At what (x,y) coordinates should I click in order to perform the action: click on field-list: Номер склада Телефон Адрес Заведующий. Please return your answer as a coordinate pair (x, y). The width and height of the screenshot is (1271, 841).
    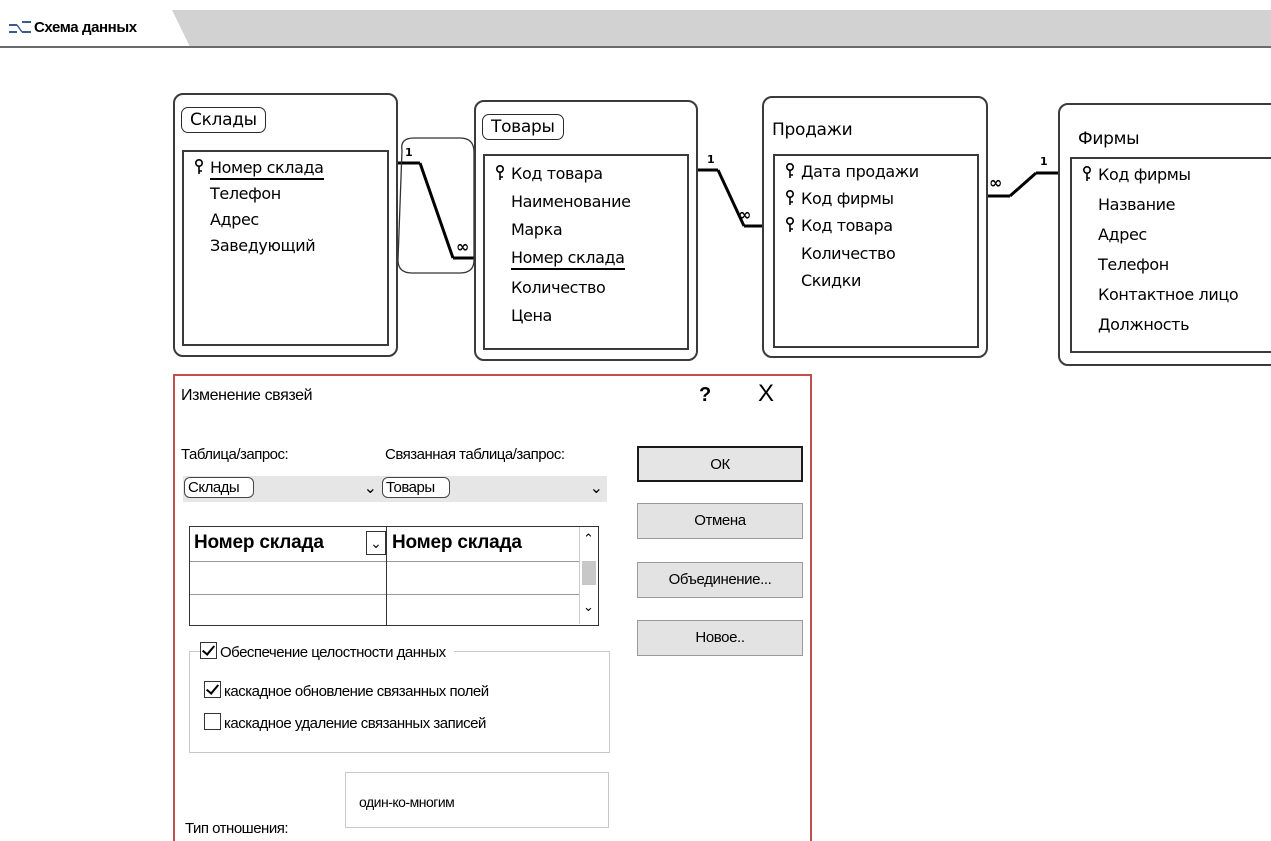
    Looking at the image, I should click on (285, 248).